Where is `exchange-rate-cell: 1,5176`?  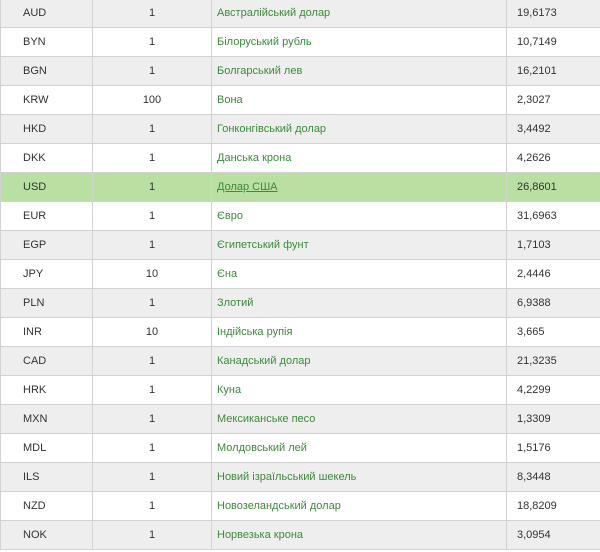 exchange-rate-cell: 1,5176 is located at coordinates (553, 448).